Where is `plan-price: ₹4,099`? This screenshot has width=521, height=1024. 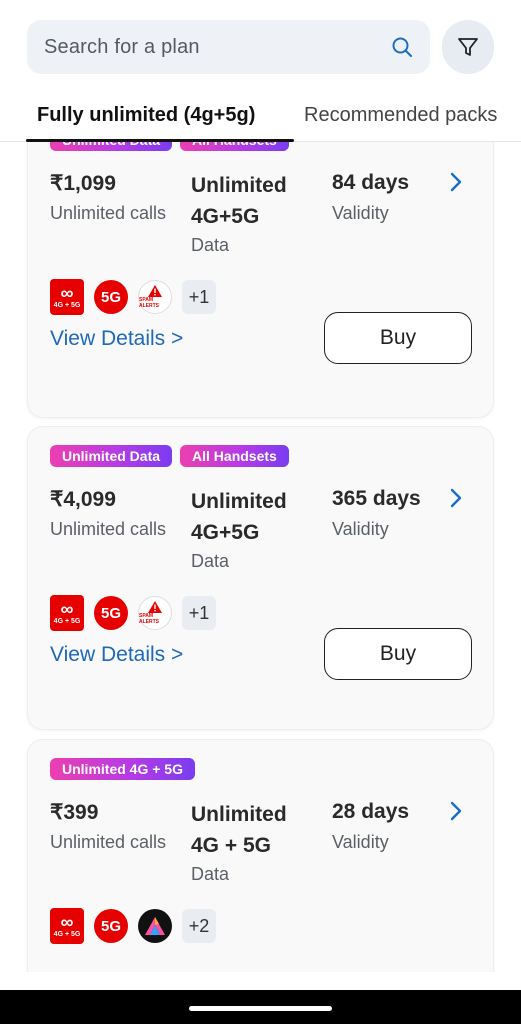
plan-price: ₹4,099 is located at coordinates (83, 499).